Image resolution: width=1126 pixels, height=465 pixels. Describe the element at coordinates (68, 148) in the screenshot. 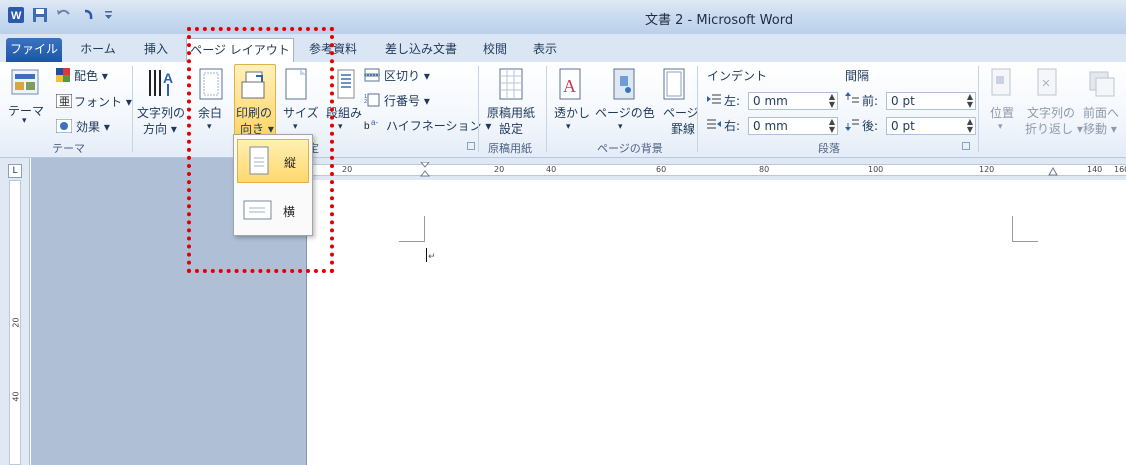

I see `group-label-theme: テーマ` at that location.